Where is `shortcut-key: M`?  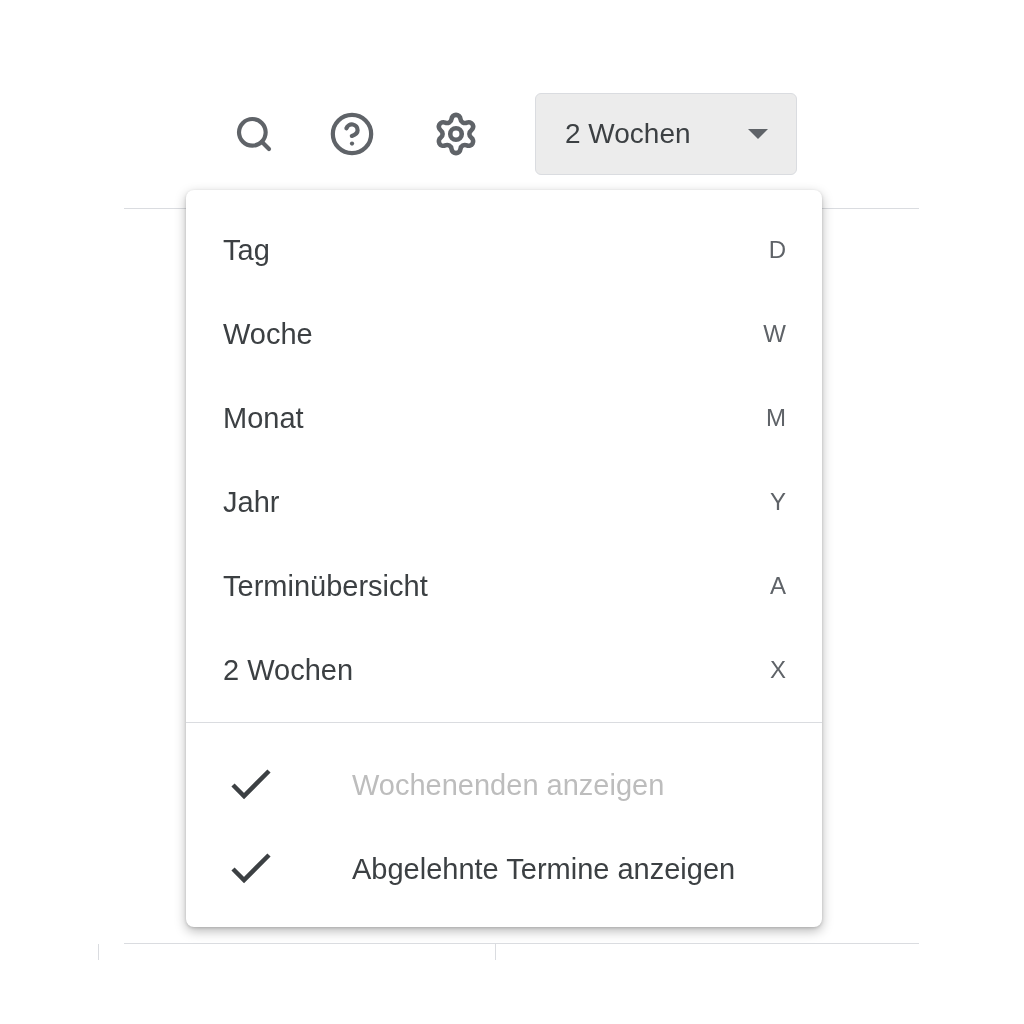 shortcut-key: M is located at coordinates (776, 418).